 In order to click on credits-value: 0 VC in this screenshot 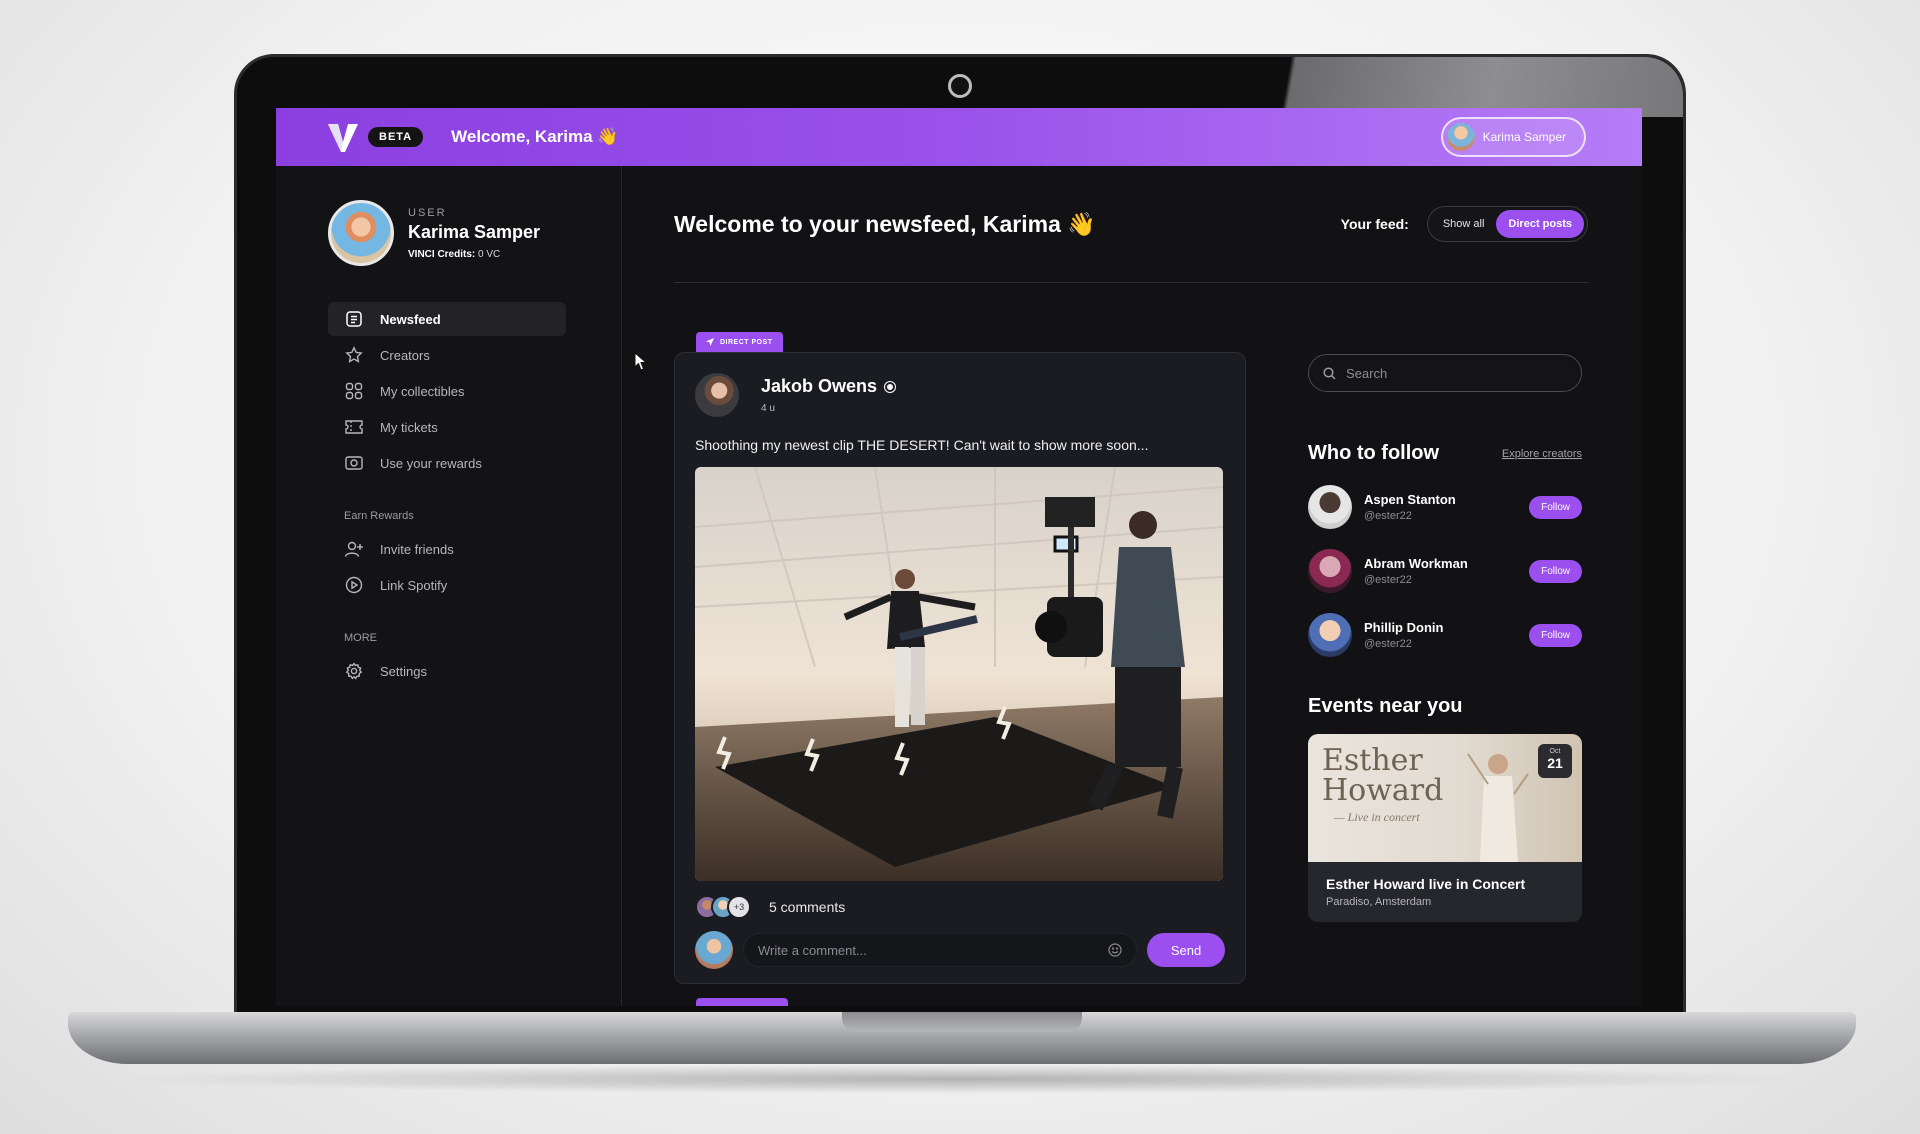, I will do `click(489, 254)`.